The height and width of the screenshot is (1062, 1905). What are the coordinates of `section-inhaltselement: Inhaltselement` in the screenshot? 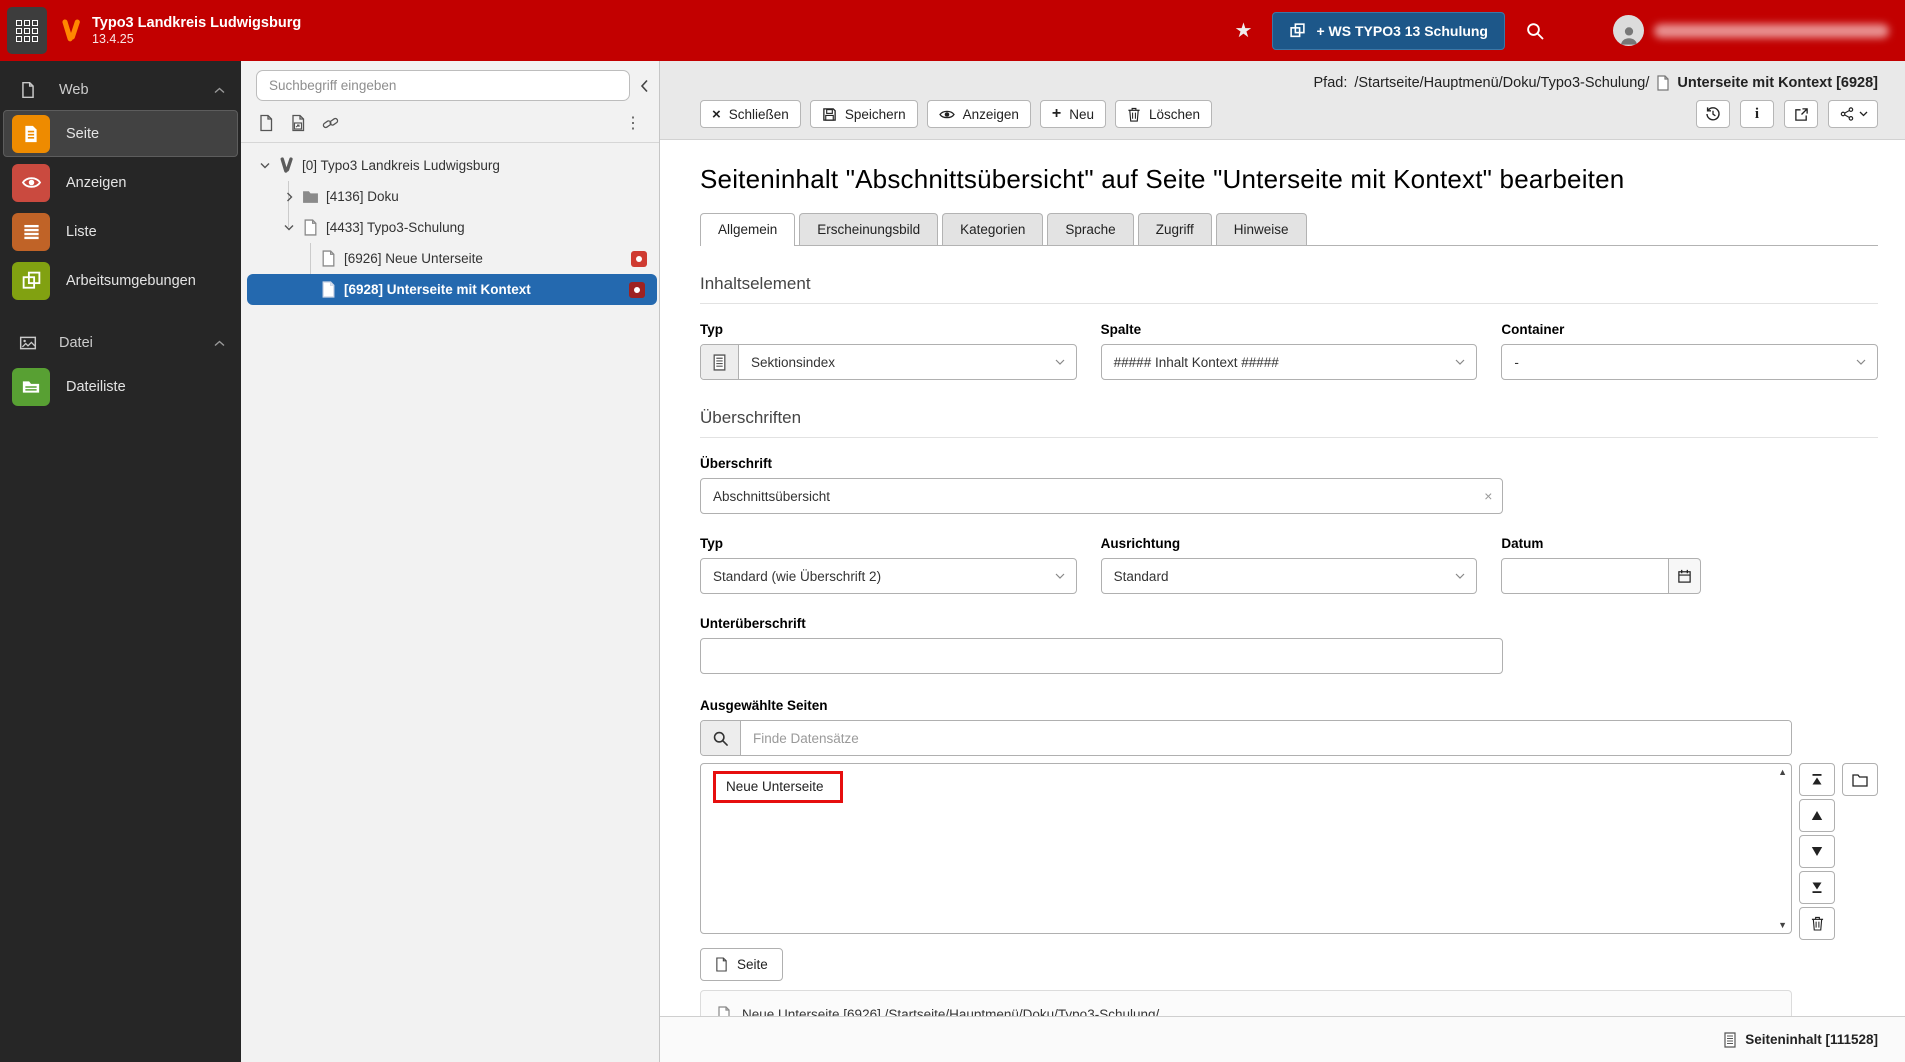 It's located at (1289, 289).